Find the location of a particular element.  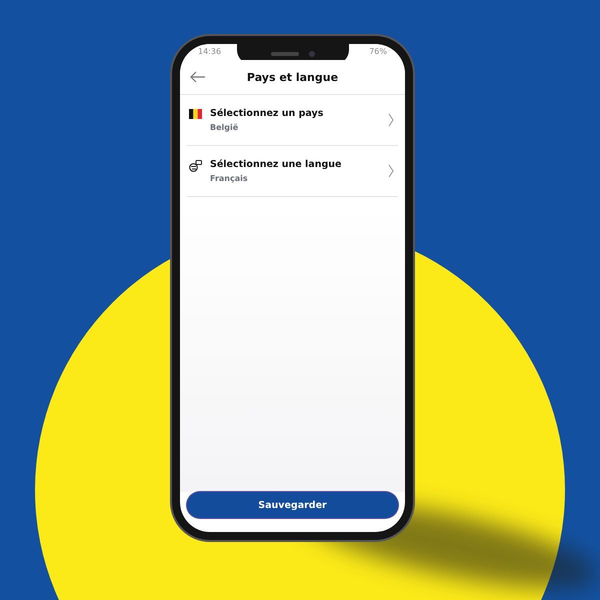

setting-label: Sélectionnez une langue is located at coordinates (276, 164).